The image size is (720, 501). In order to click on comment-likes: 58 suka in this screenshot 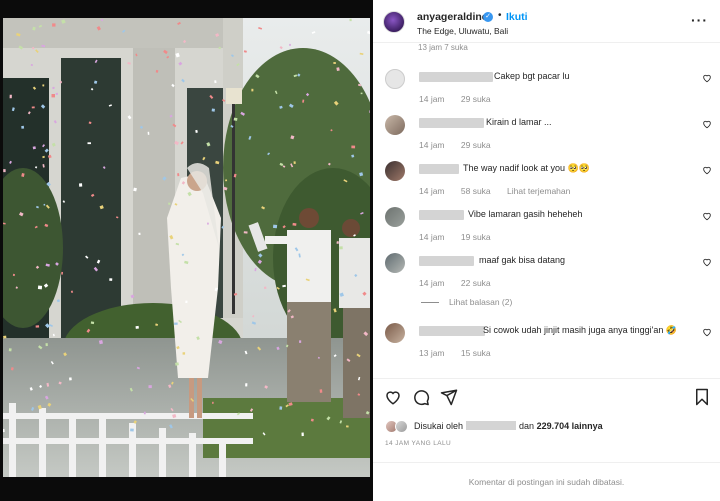, I will do `click(476, 191)`.